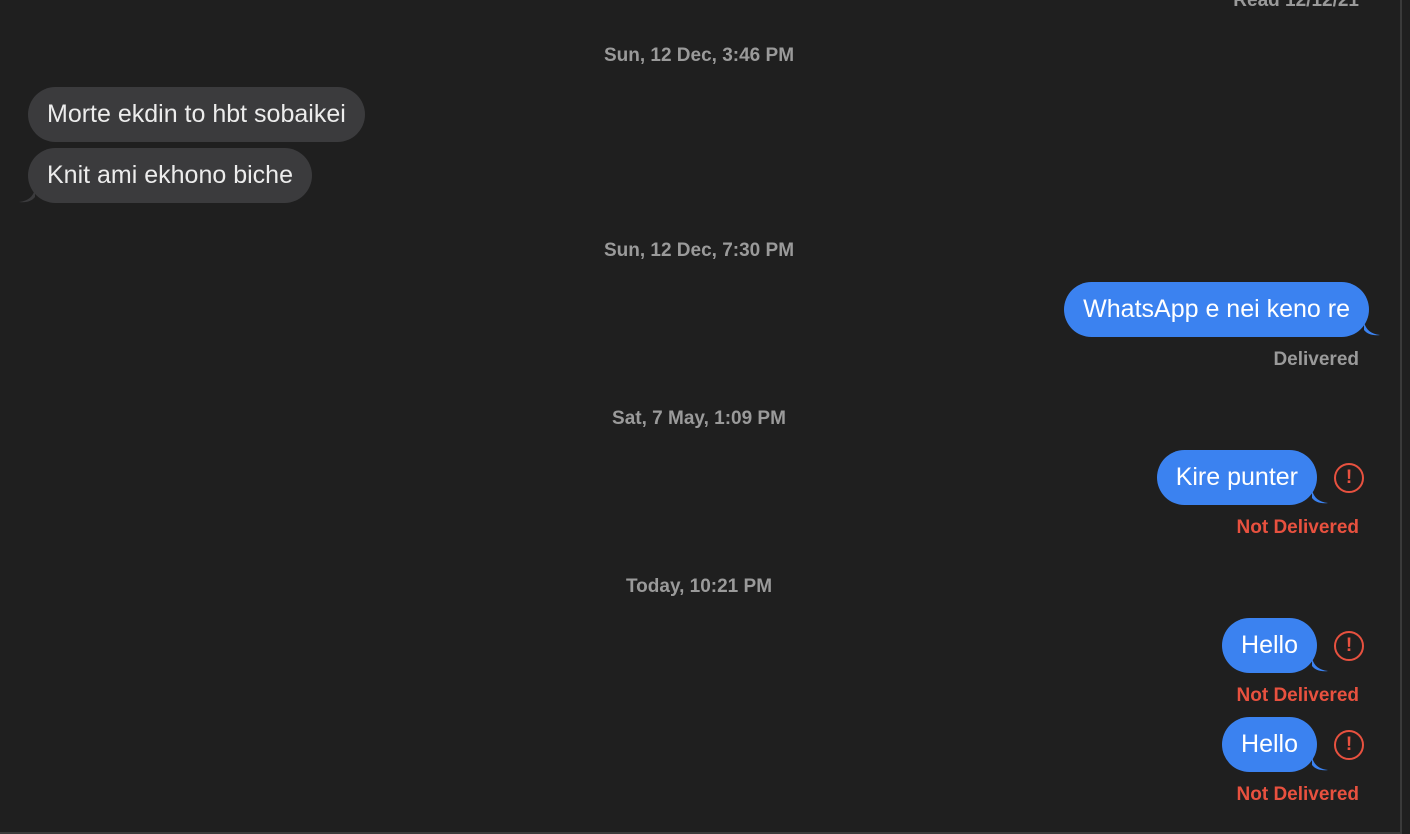 Image resolution: width=1410 pixels, height=834 pixels. What do you see at coordinates (1296, 5) in the screenshot?
I see `read-receipt: Read 12/12/21` at bounding box center [1296, 5].